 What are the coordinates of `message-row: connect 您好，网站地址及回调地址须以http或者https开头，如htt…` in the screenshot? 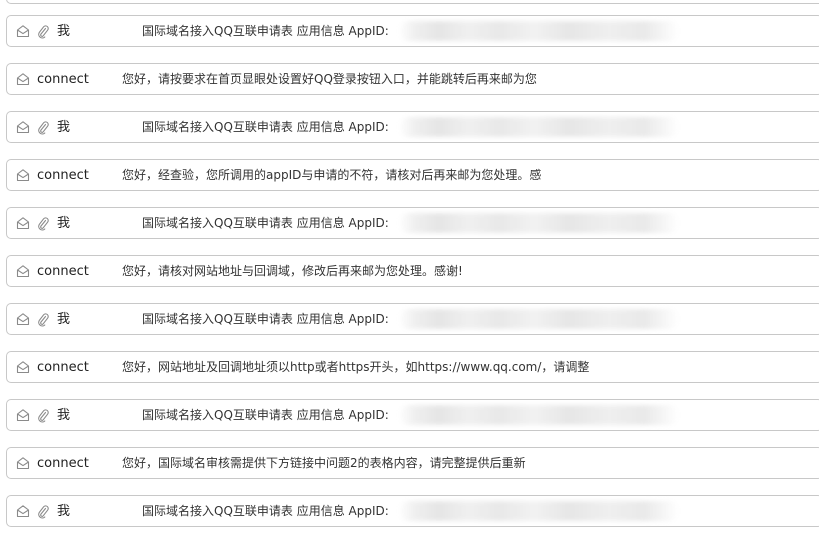 It's located at (412, 367).